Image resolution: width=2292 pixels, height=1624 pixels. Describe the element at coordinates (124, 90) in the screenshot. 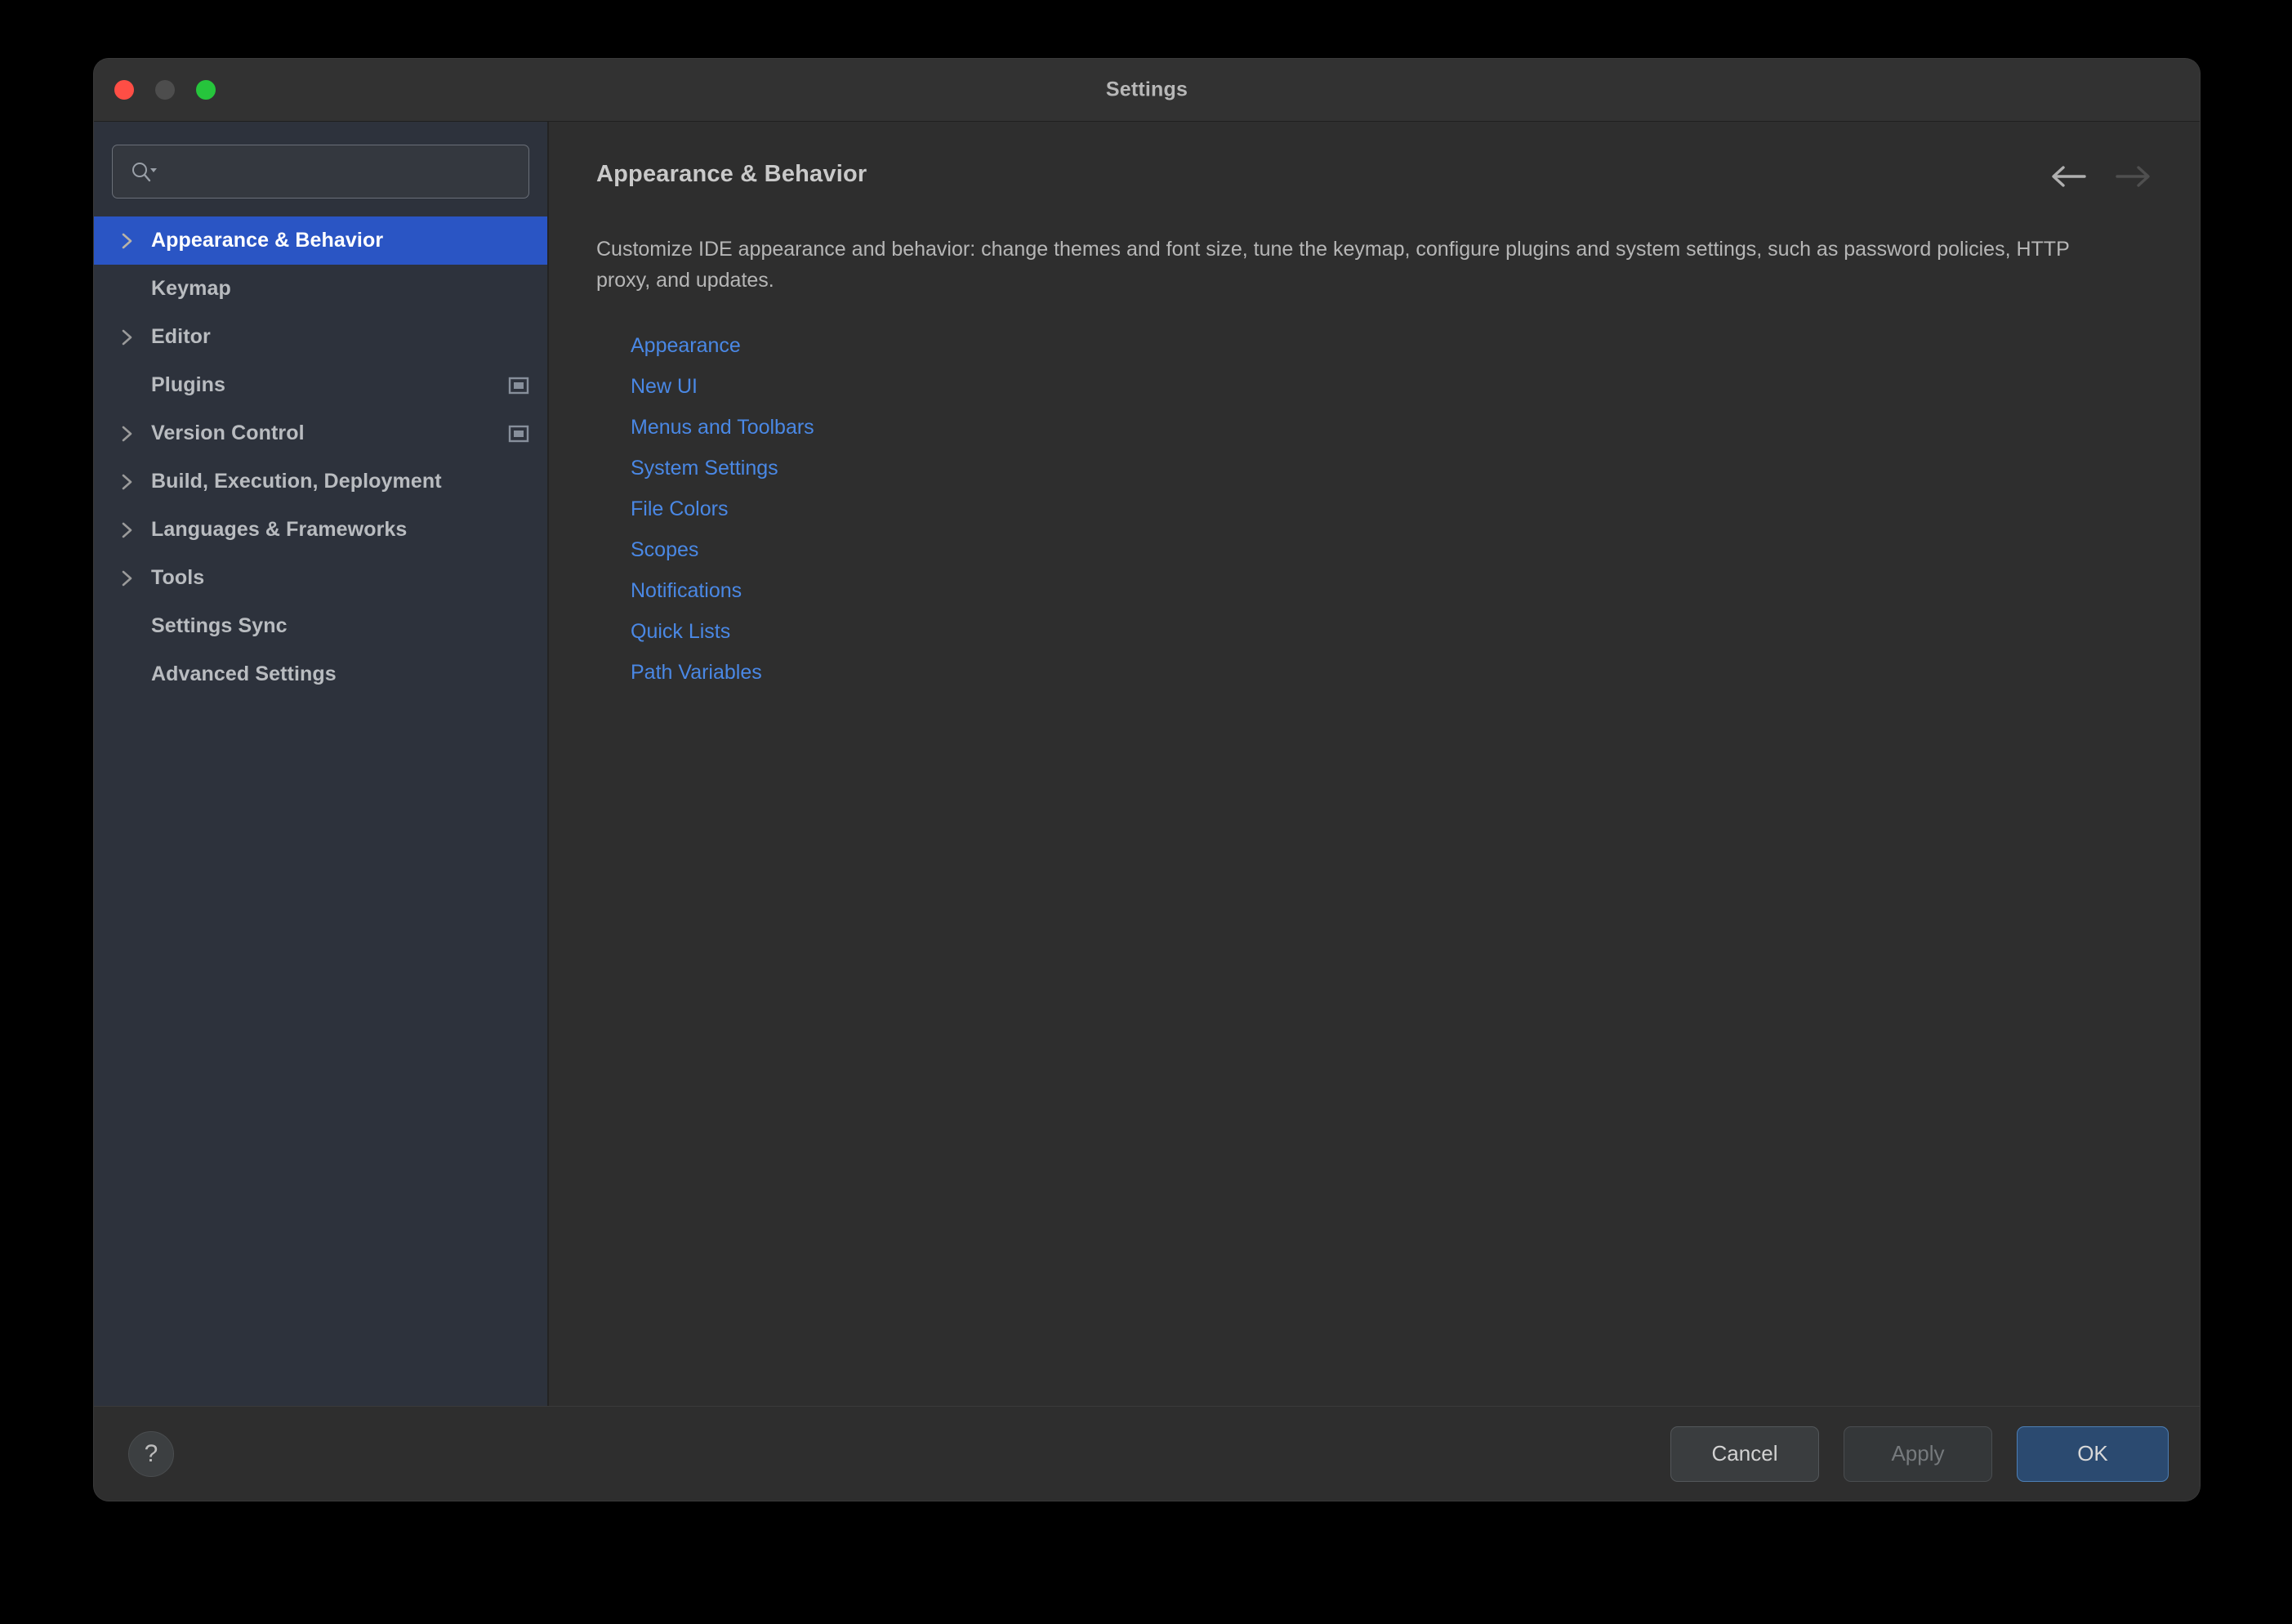

I see `close-window-button` at that location.